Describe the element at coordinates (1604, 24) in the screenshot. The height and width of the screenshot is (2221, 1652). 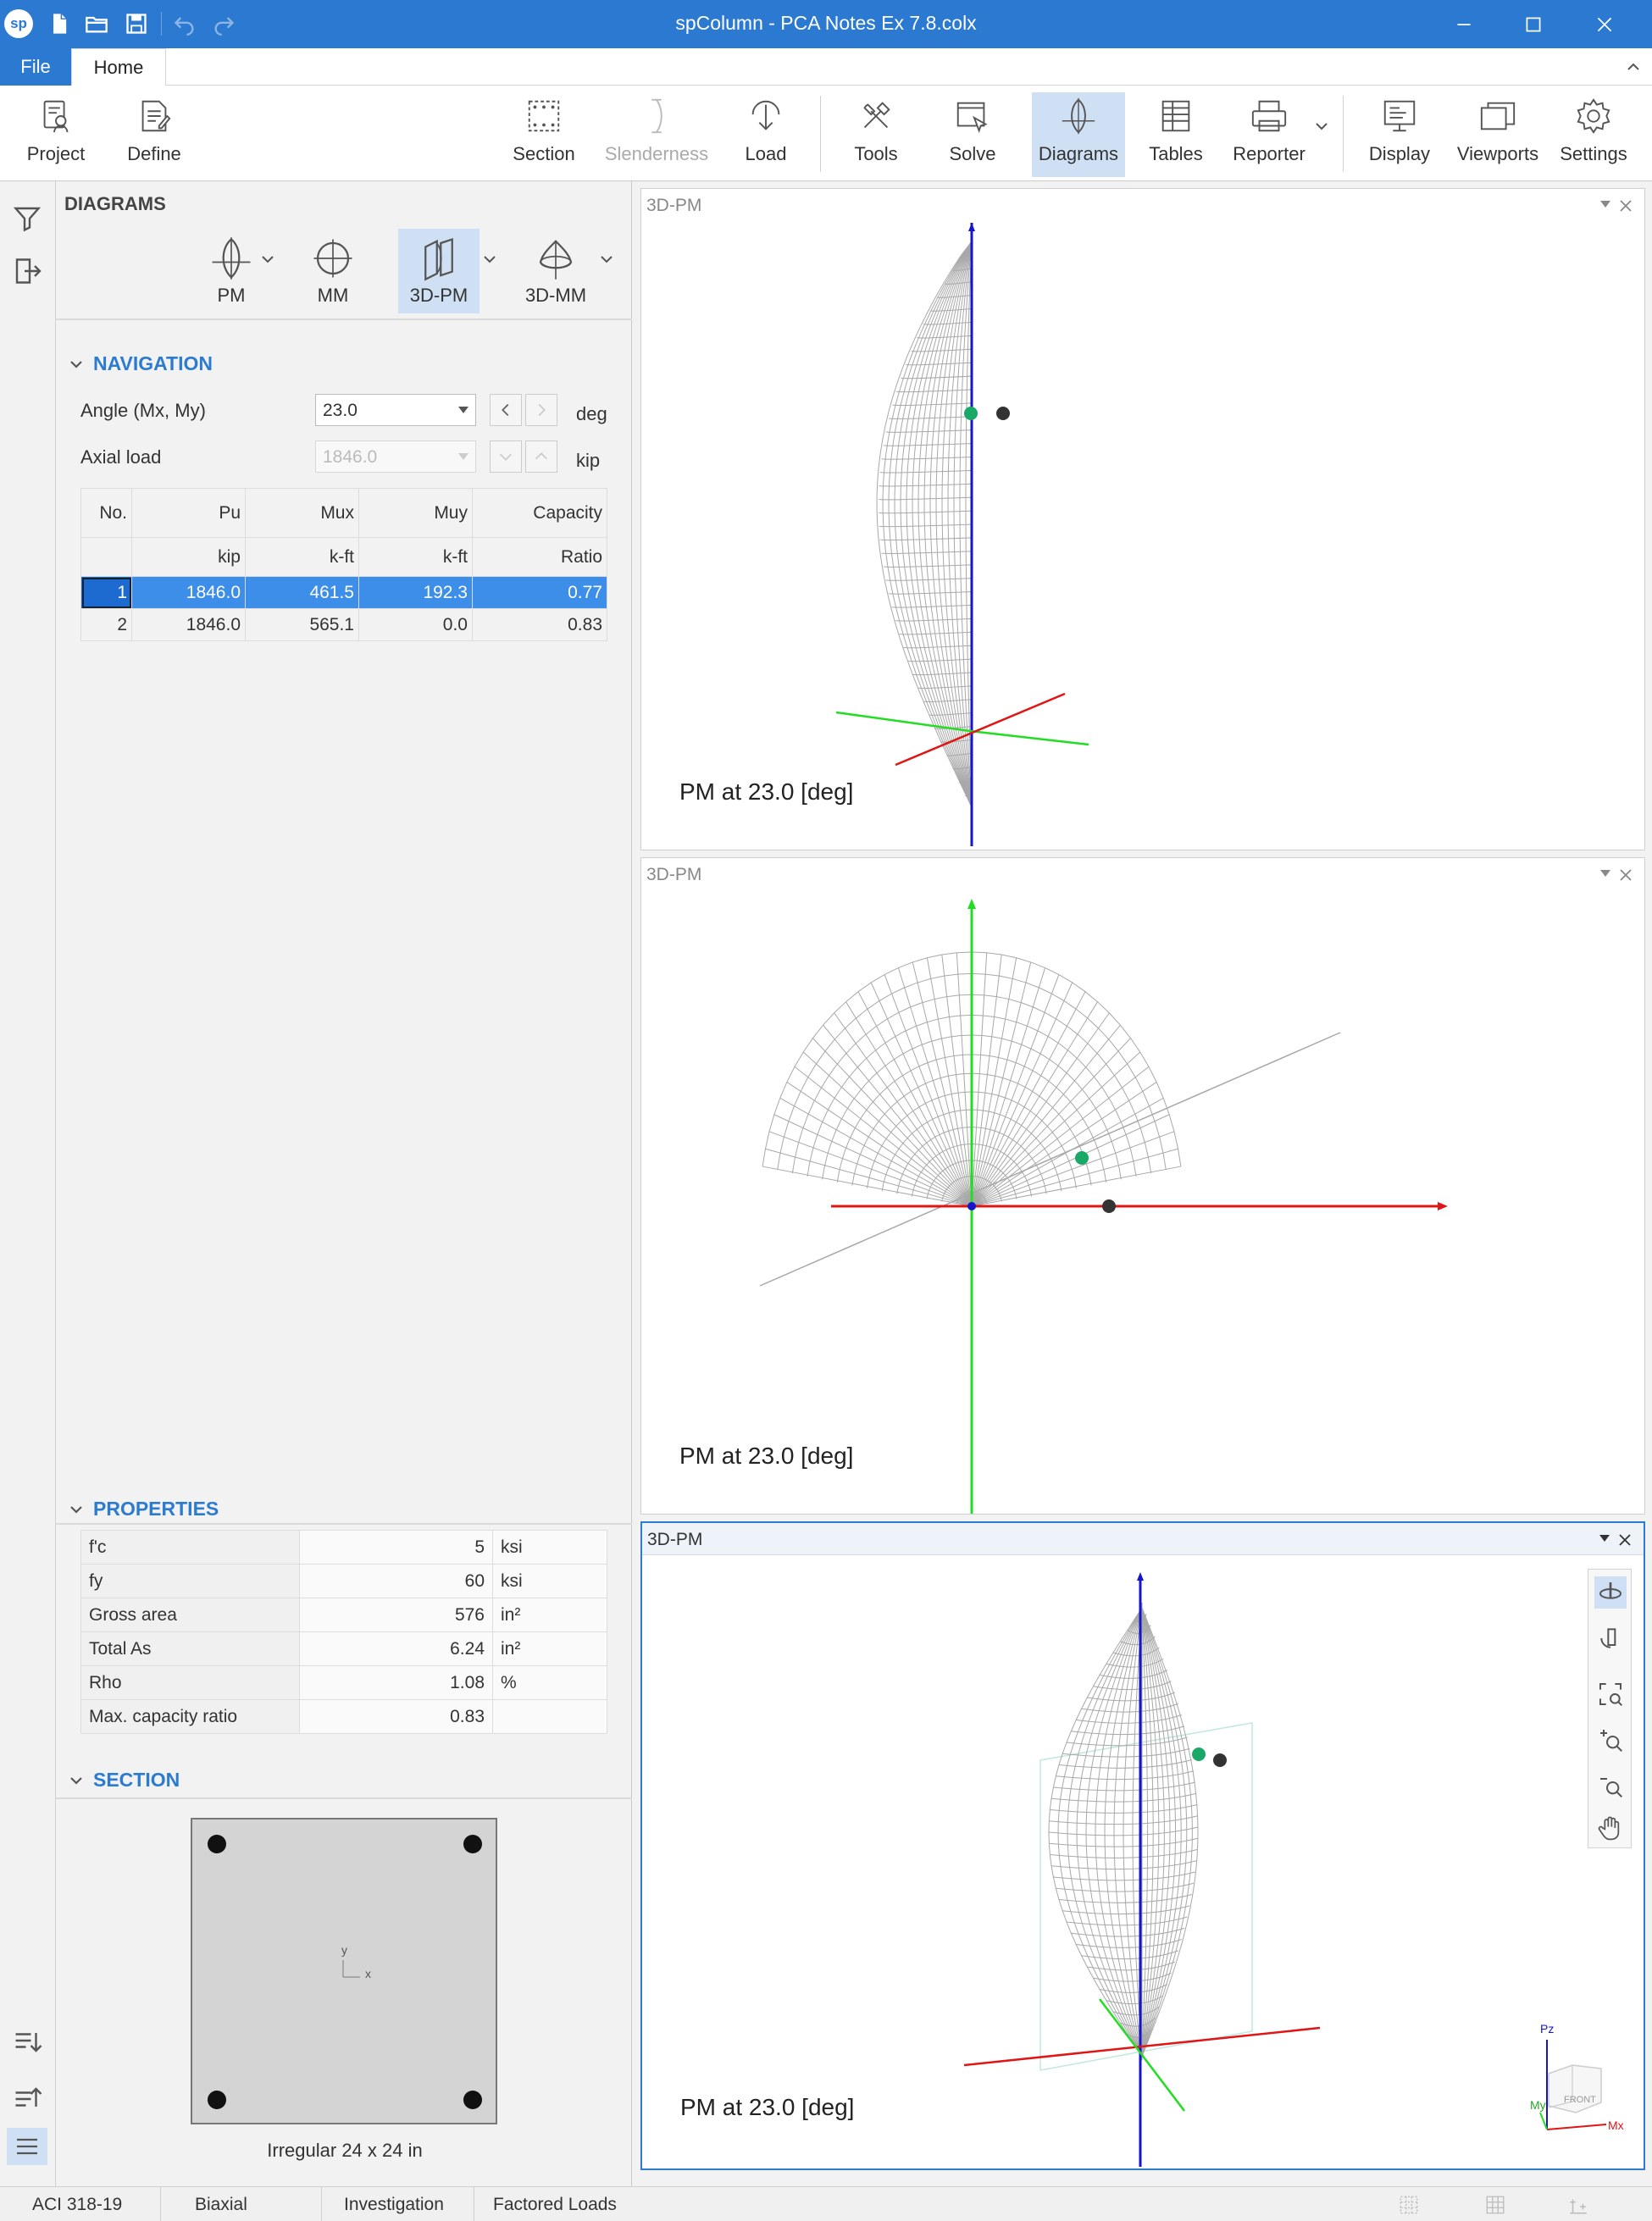
I see `close-window-icon` at that location.